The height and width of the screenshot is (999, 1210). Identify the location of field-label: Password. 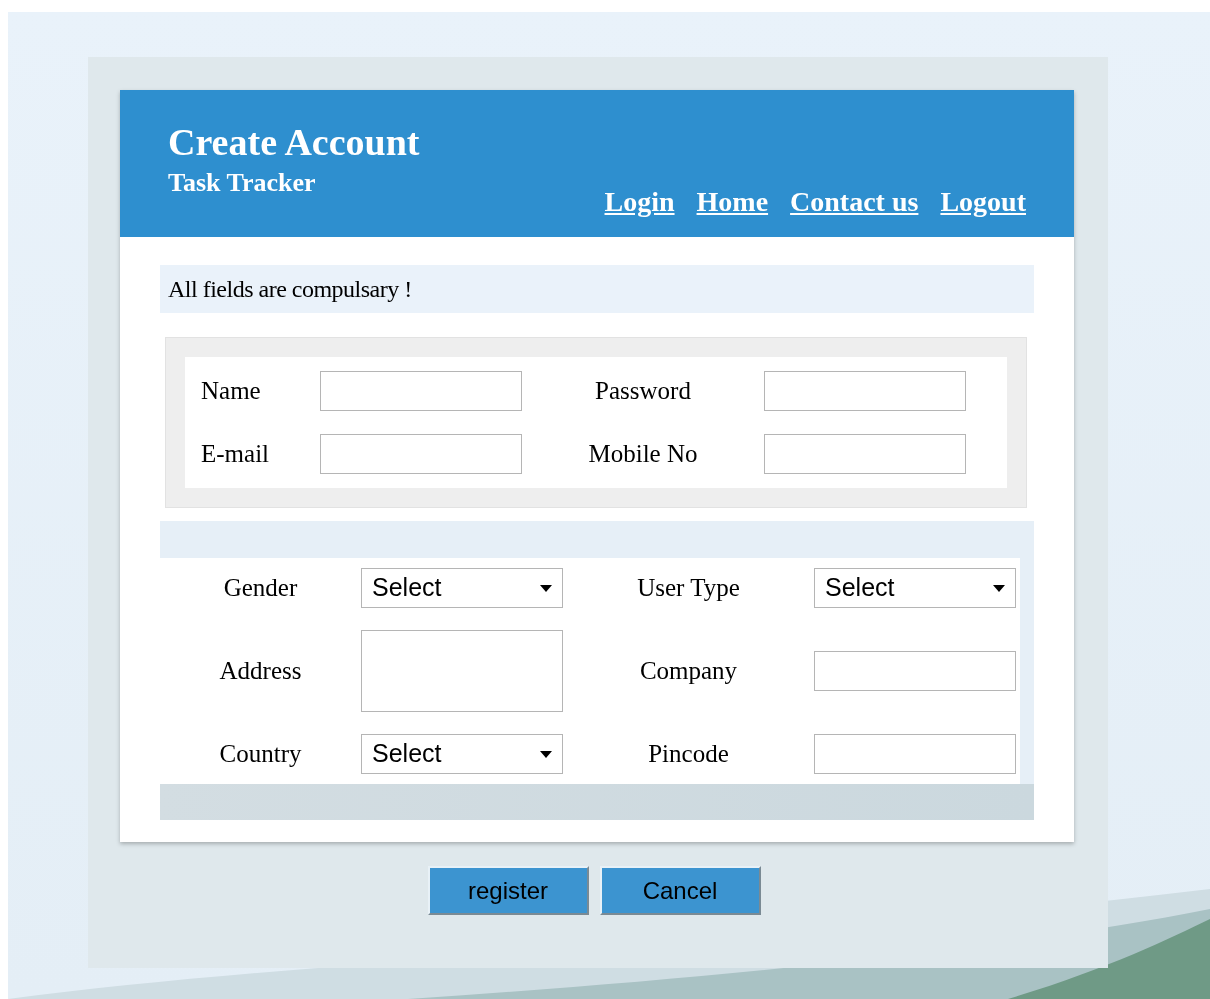
(643, 391).